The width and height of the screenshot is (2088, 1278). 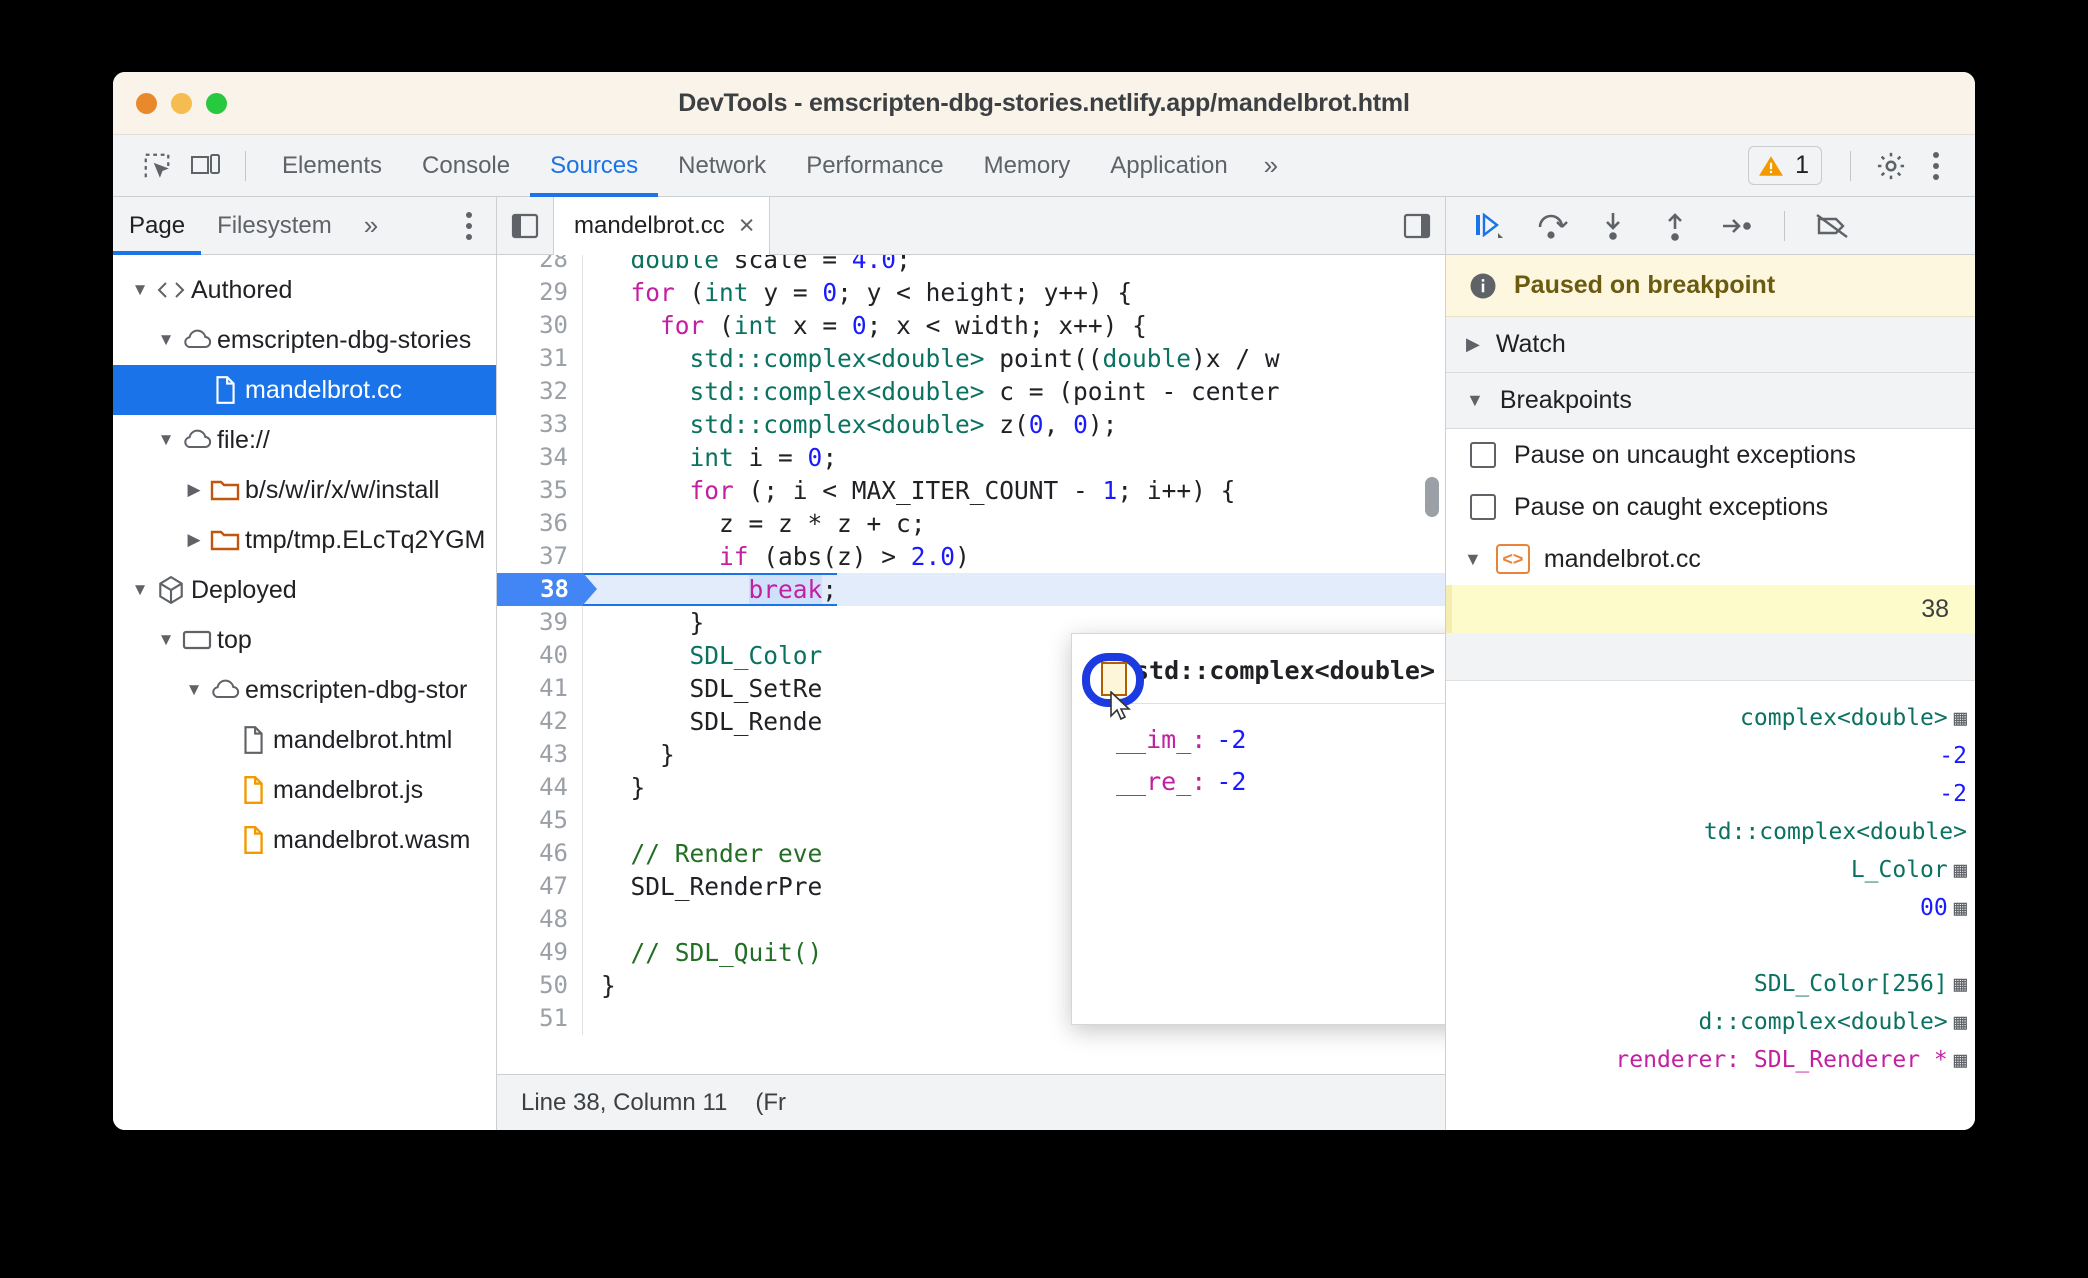 What do you see at coordinates (971, 589) in the screenshot?
I see `code-line-paused: 38 break;` at bounding box center [971, 589].